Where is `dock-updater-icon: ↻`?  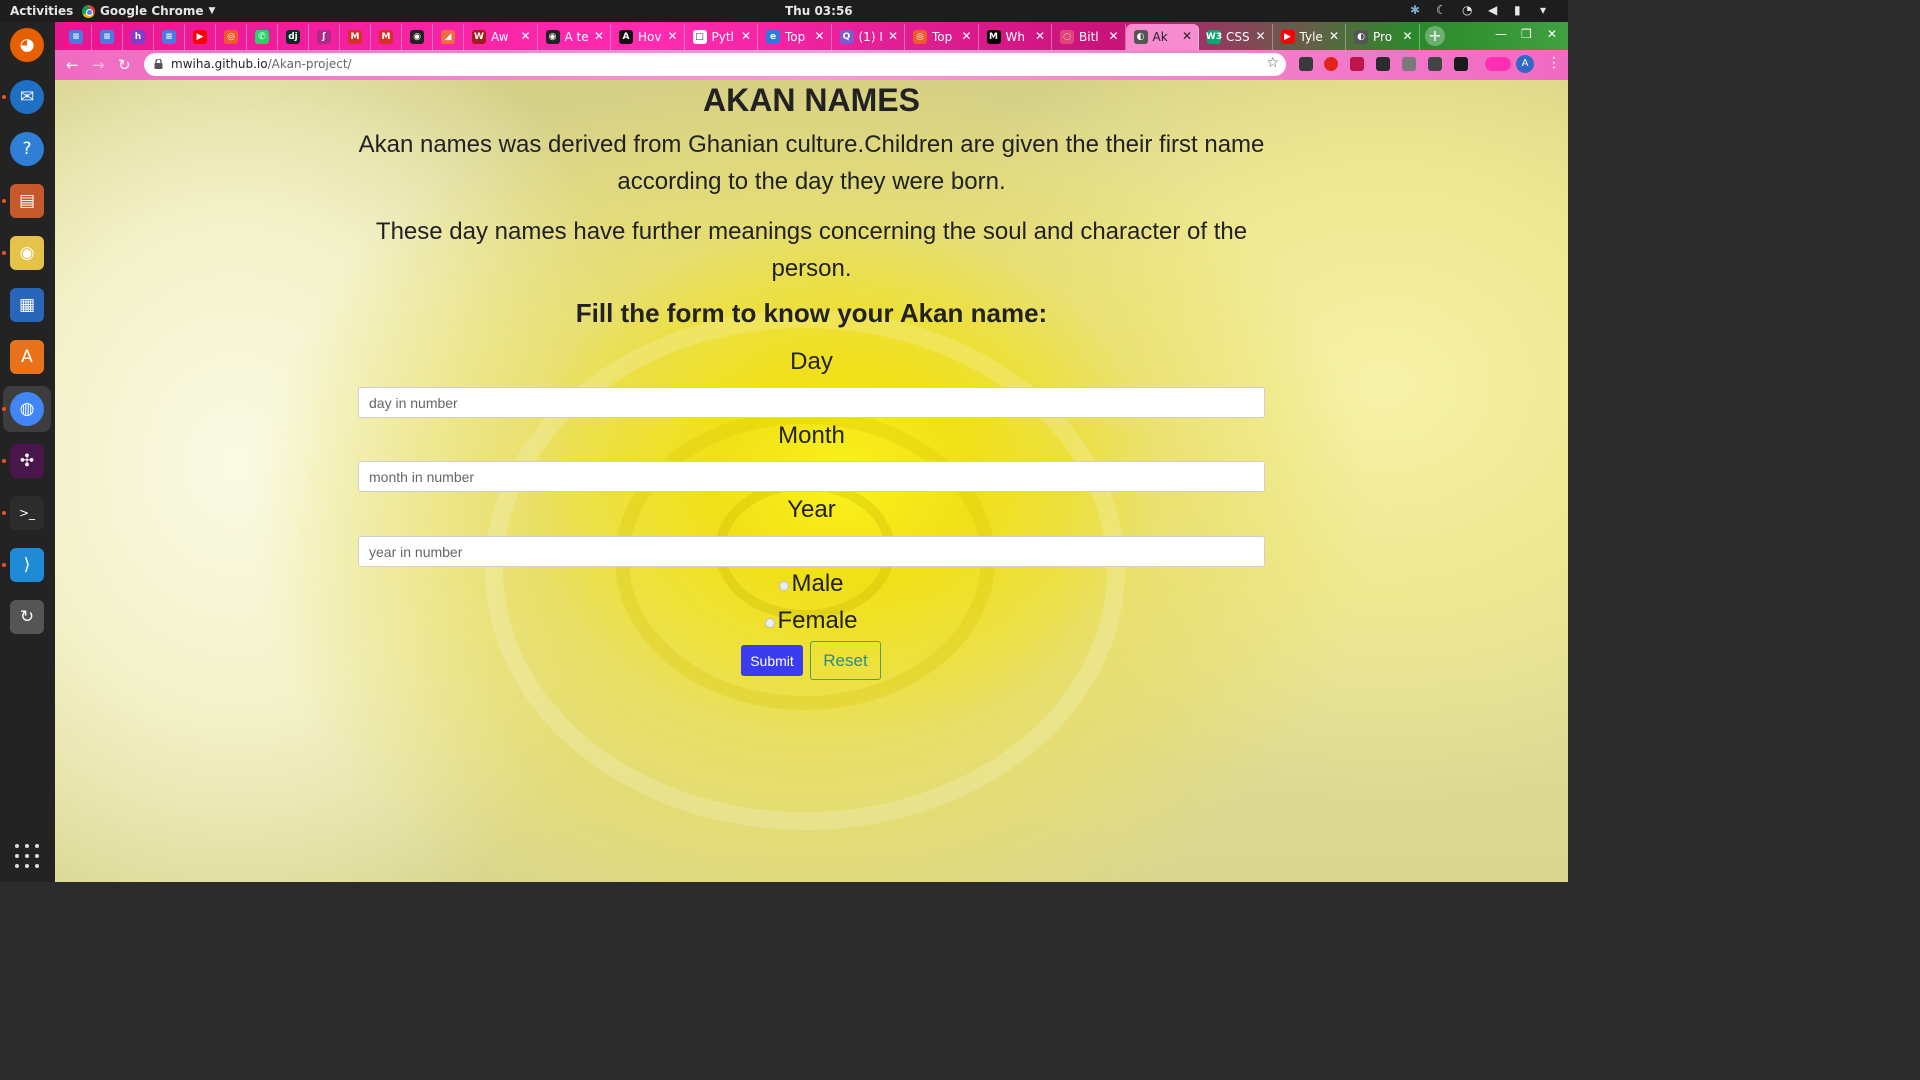 dock-updater-icon: ↻ is located at coordinates (27, 617).